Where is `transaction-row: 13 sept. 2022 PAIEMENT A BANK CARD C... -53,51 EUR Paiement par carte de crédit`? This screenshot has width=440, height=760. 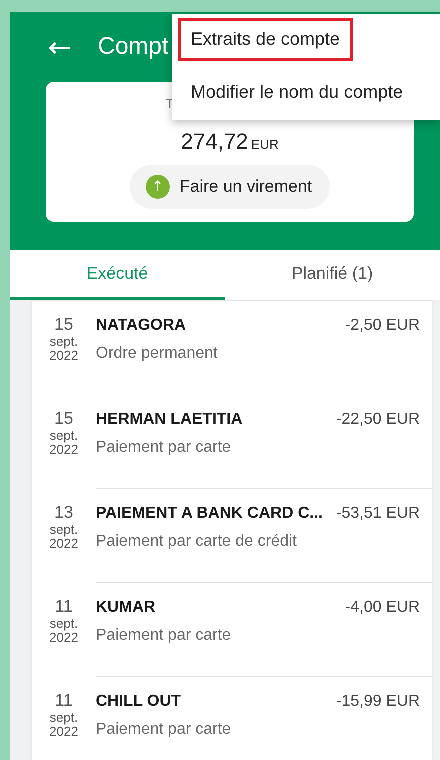
transaction-row: 13 sept. 2022 PAIEMENT A BANK CARD C... -53,51 EUR Paiement par carte de crédit is located at coordinates (232, 536).